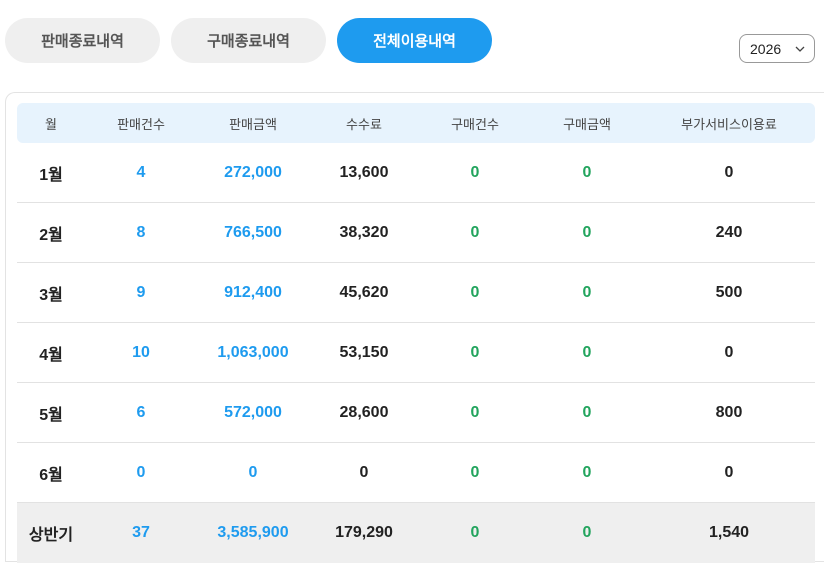  Describe the element at coordinates (416, 473) in the screenshot. I see `table-row: 6월 0 0 0 0 0 0` at that location.